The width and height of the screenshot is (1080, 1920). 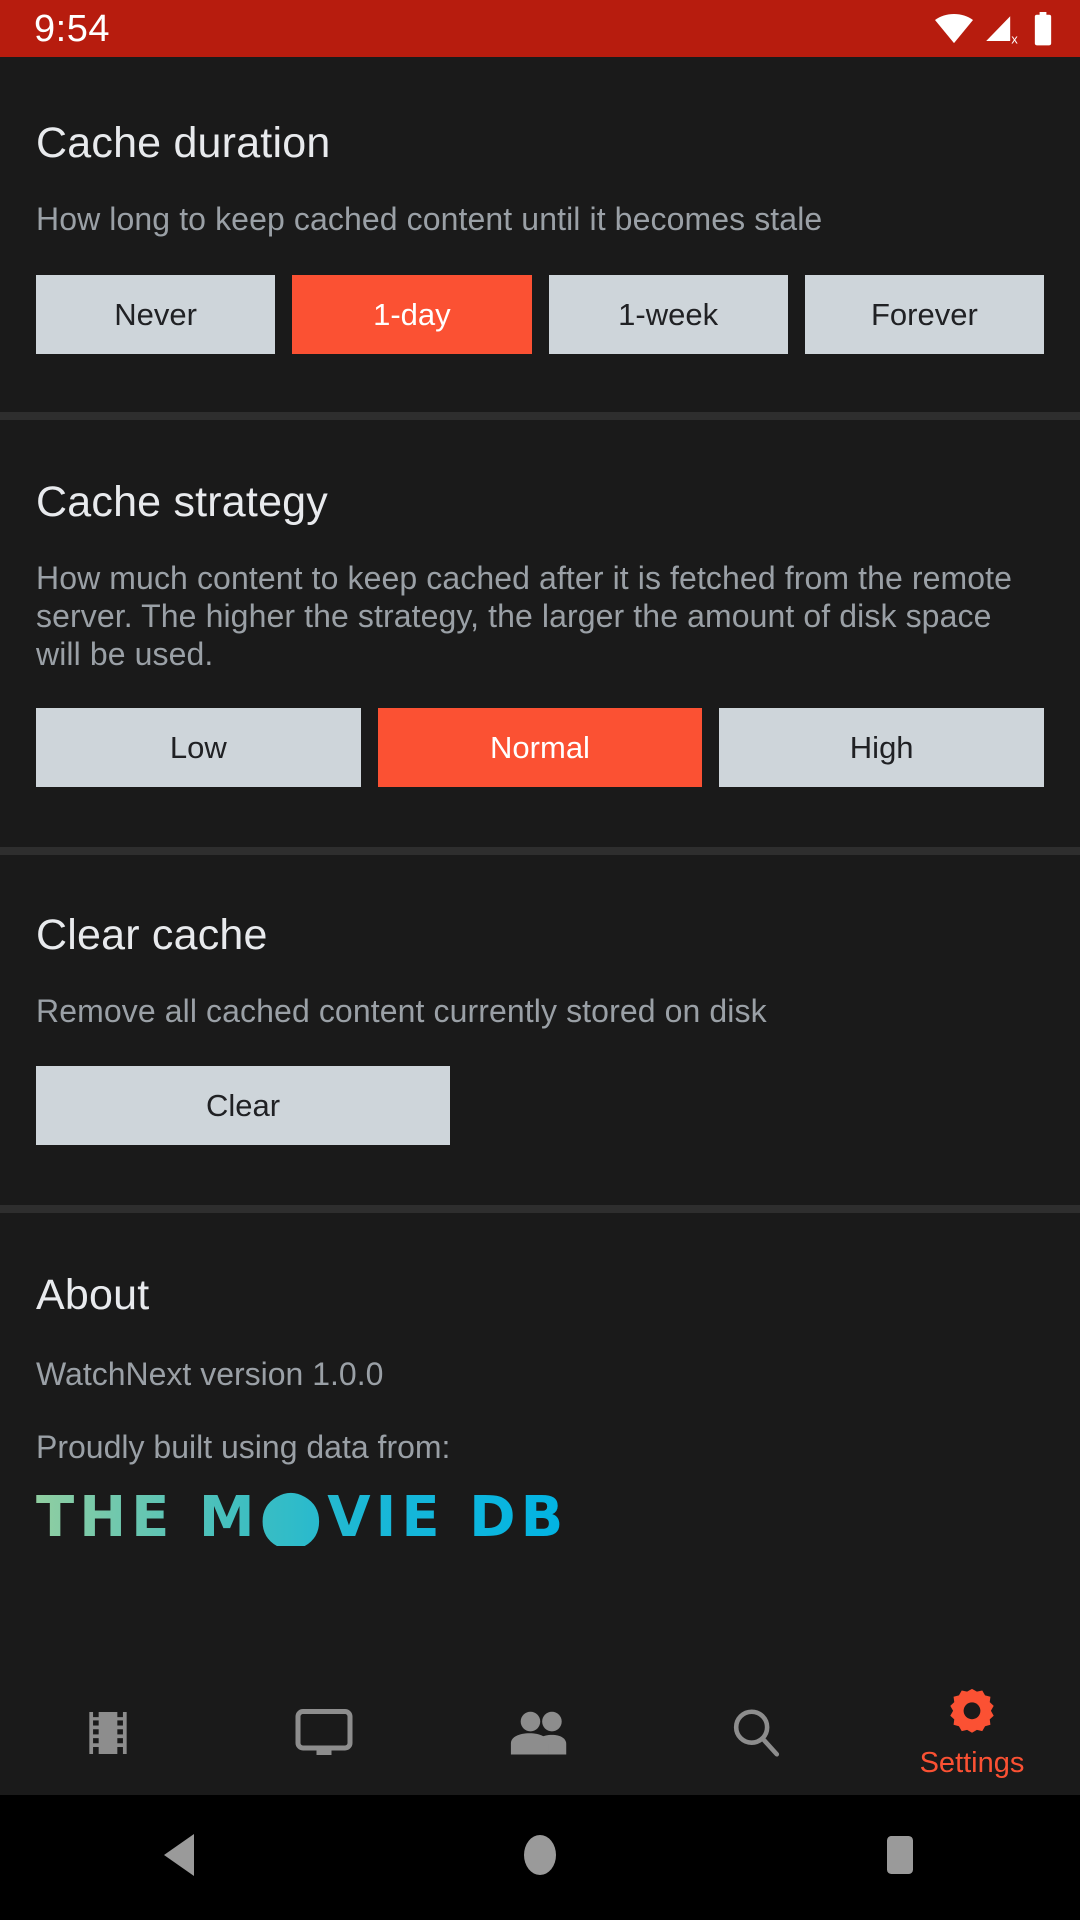 What do you see at coordinates (302, 1518) in the screenshot?
I see `tmdb-logo: THE M⬤VIE DB` at bounding box center [302, 1518].